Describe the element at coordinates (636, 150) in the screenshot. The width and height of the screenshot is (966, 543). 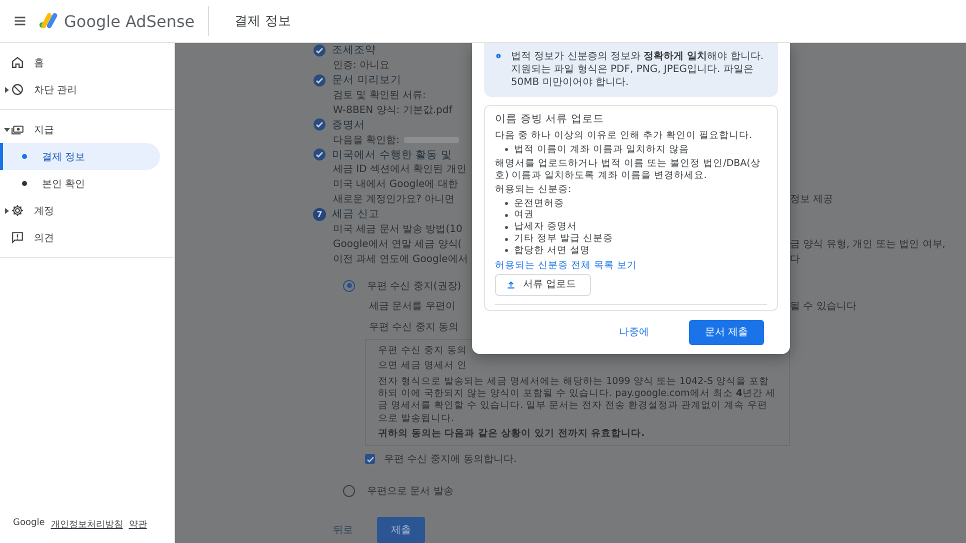
I see `list-item: 법적 이름이 계좌 이름과 일치하지 않음` at that location.